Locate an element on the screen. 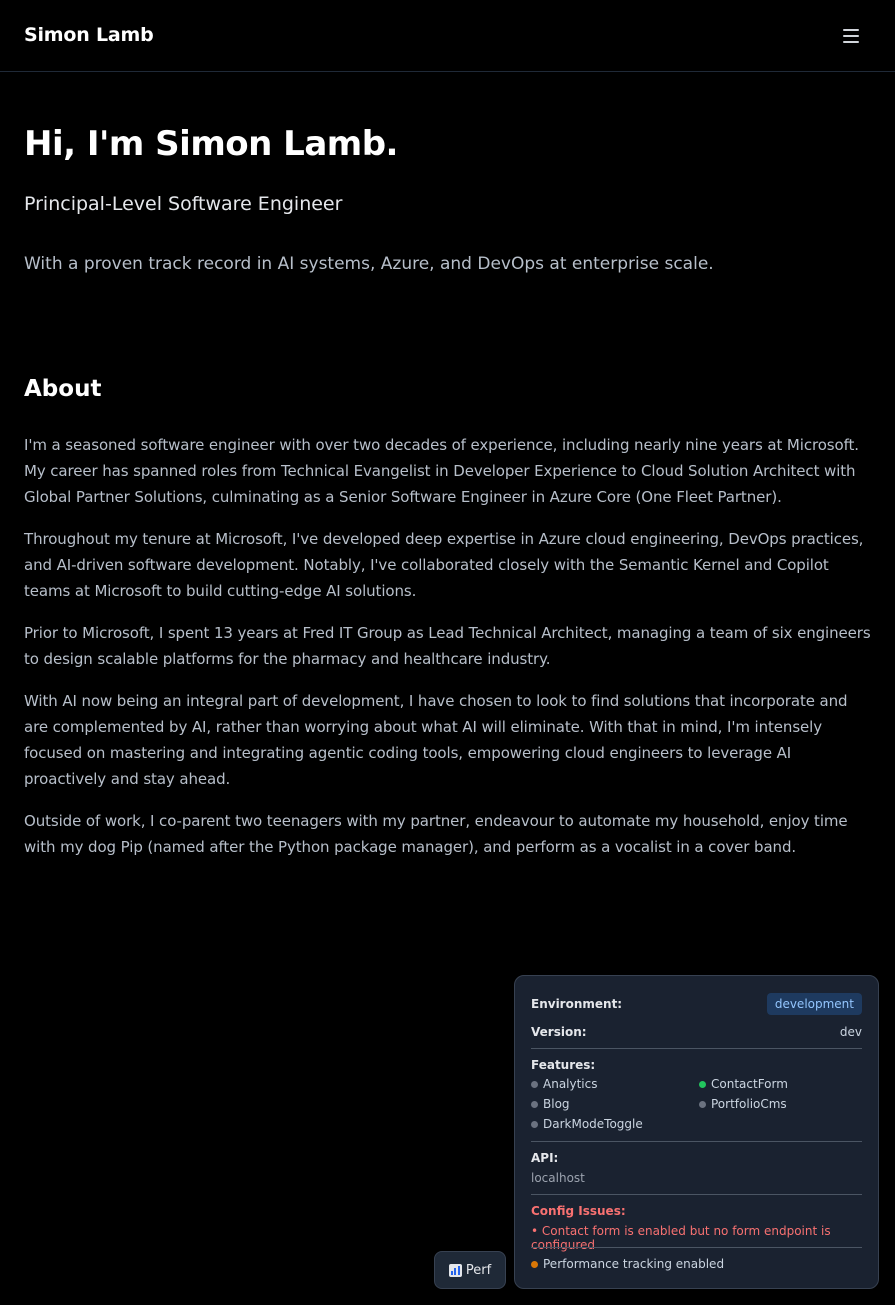 This screenshot has height=1305, width=895. feature-item: DarkModeToggle is located at coordinates (615, 1124).